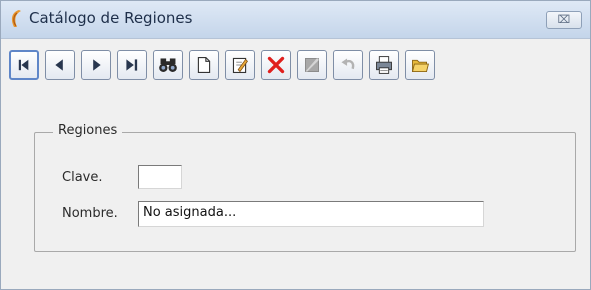 Image resolution: width=591 pixels, height=290 pixels. I want to click on new-document-icon, so click(204, 65).